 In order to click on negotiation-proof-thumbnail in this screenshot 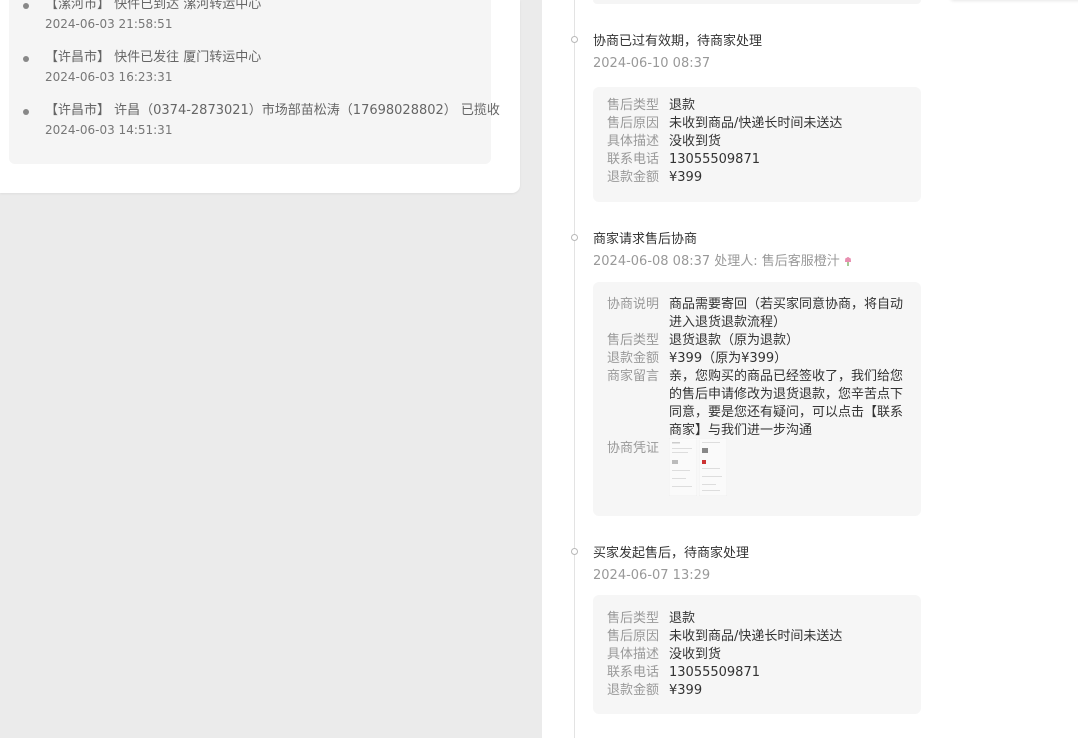, I will do `click(698, 467)`.